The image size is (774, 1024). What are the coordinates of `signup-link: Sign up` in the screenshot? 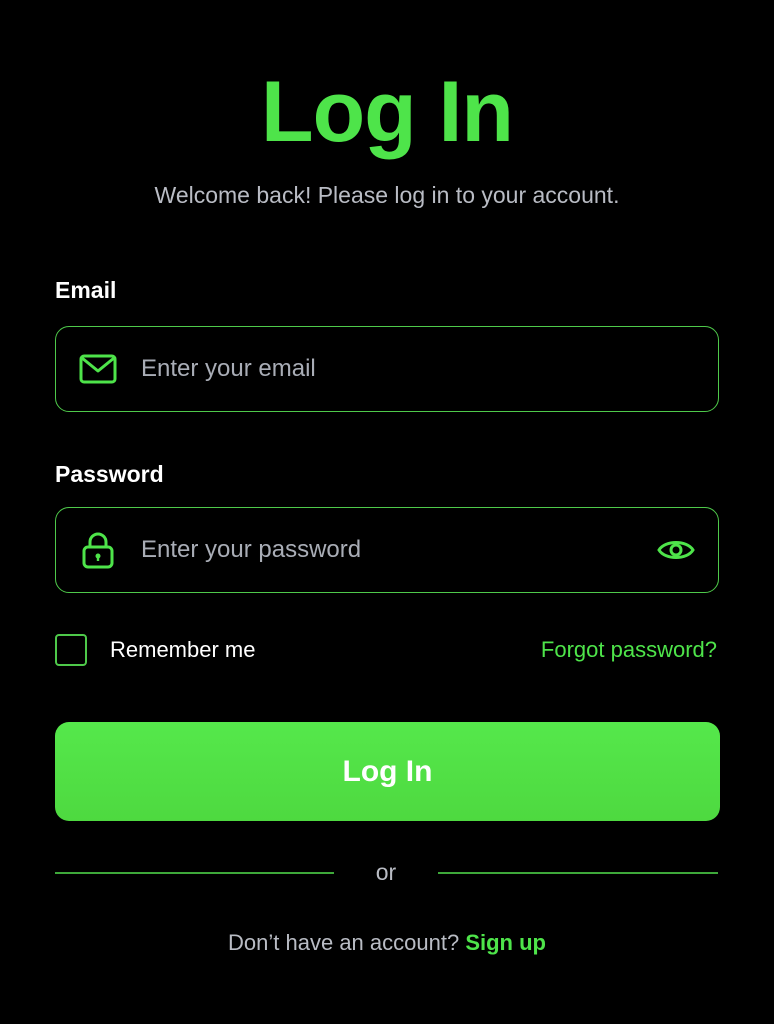 It's located at (505, 942).